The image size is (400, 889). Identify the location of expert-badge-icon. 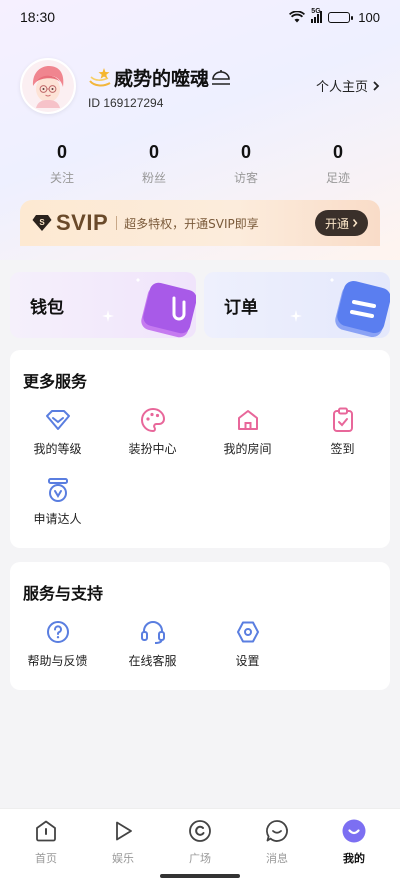
(58, 490).